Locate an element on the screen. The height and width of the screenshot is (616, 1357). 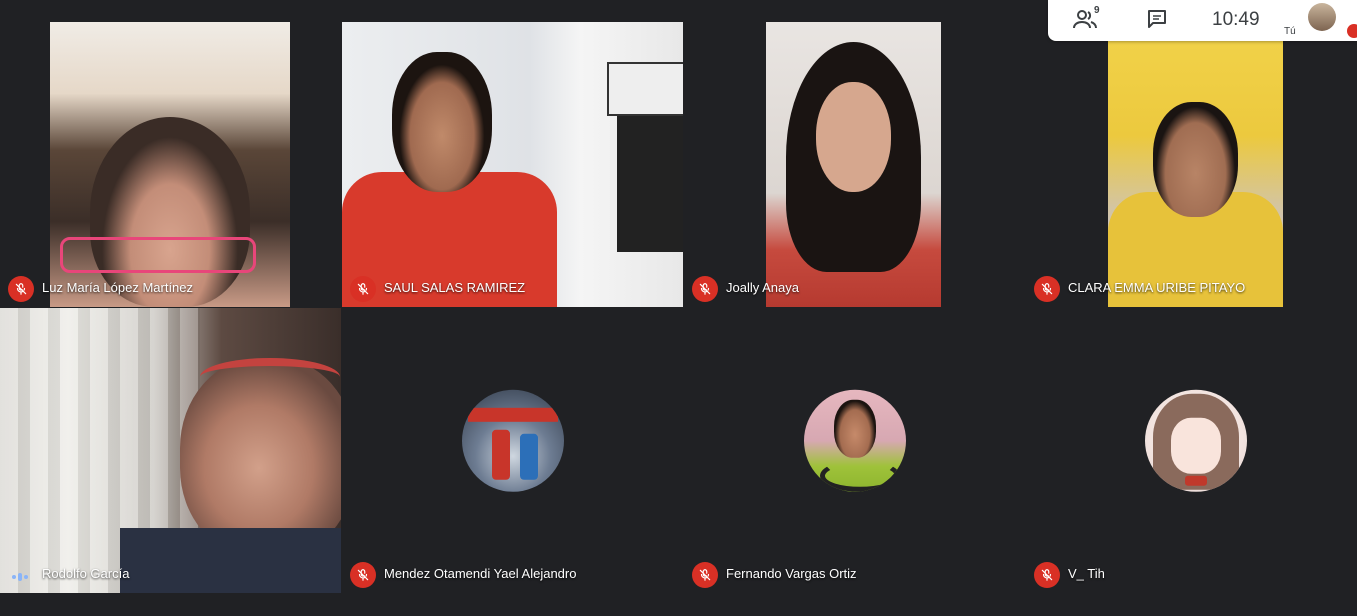
participant-tile-joally: Joally Anaya is located at coordinates (854, 164).